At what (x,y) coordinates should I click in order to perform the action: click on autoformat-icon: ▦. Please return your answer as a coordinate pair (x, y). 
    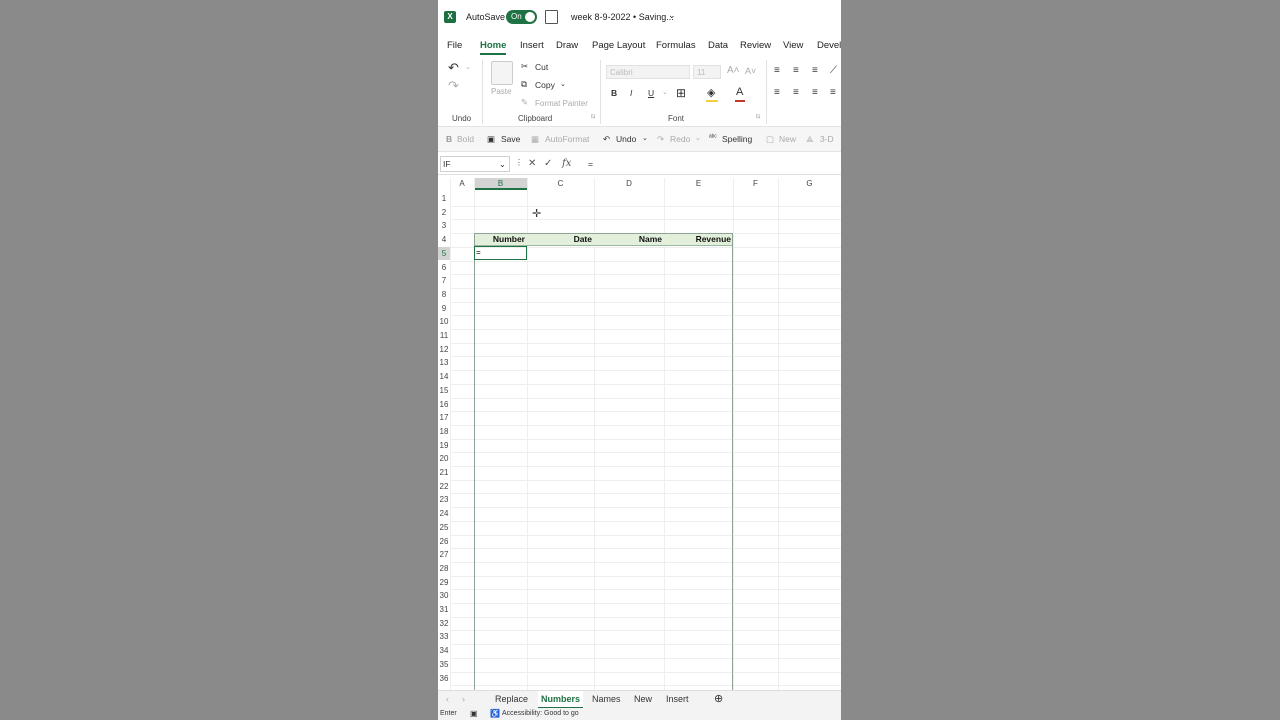
    Looking at the image, I should click on (535, 139).